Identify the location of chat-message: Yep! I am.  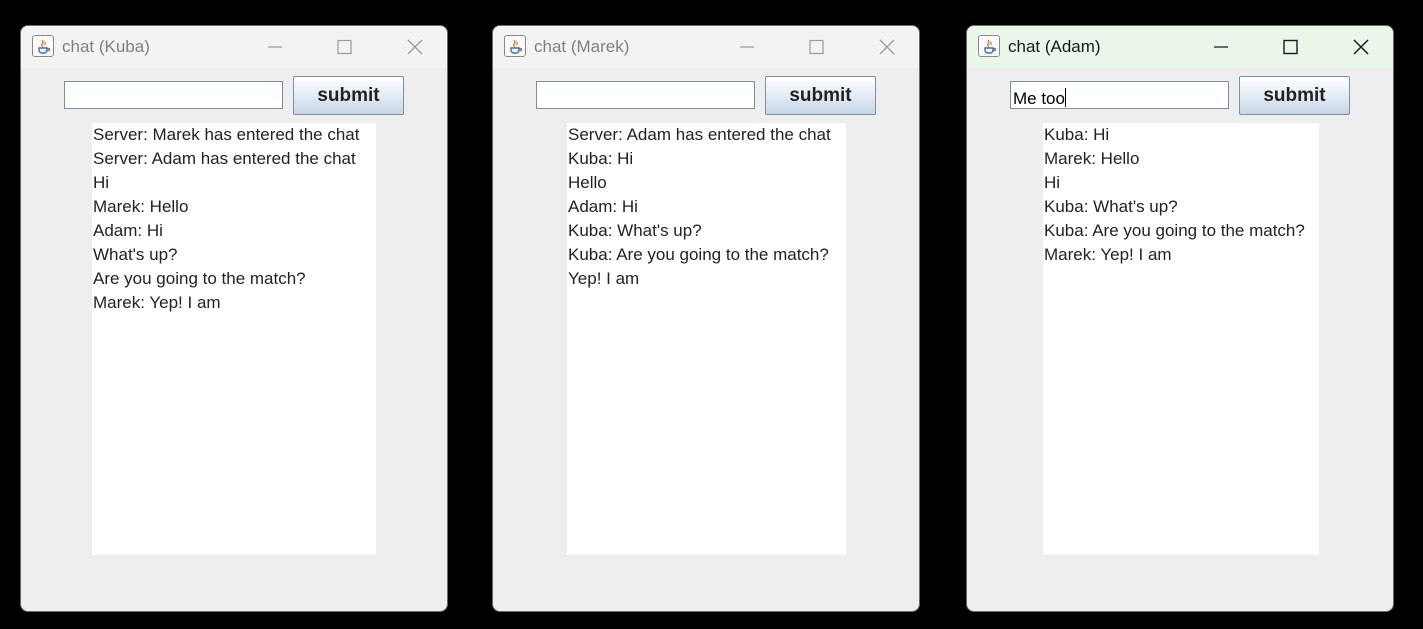
(604, 278).